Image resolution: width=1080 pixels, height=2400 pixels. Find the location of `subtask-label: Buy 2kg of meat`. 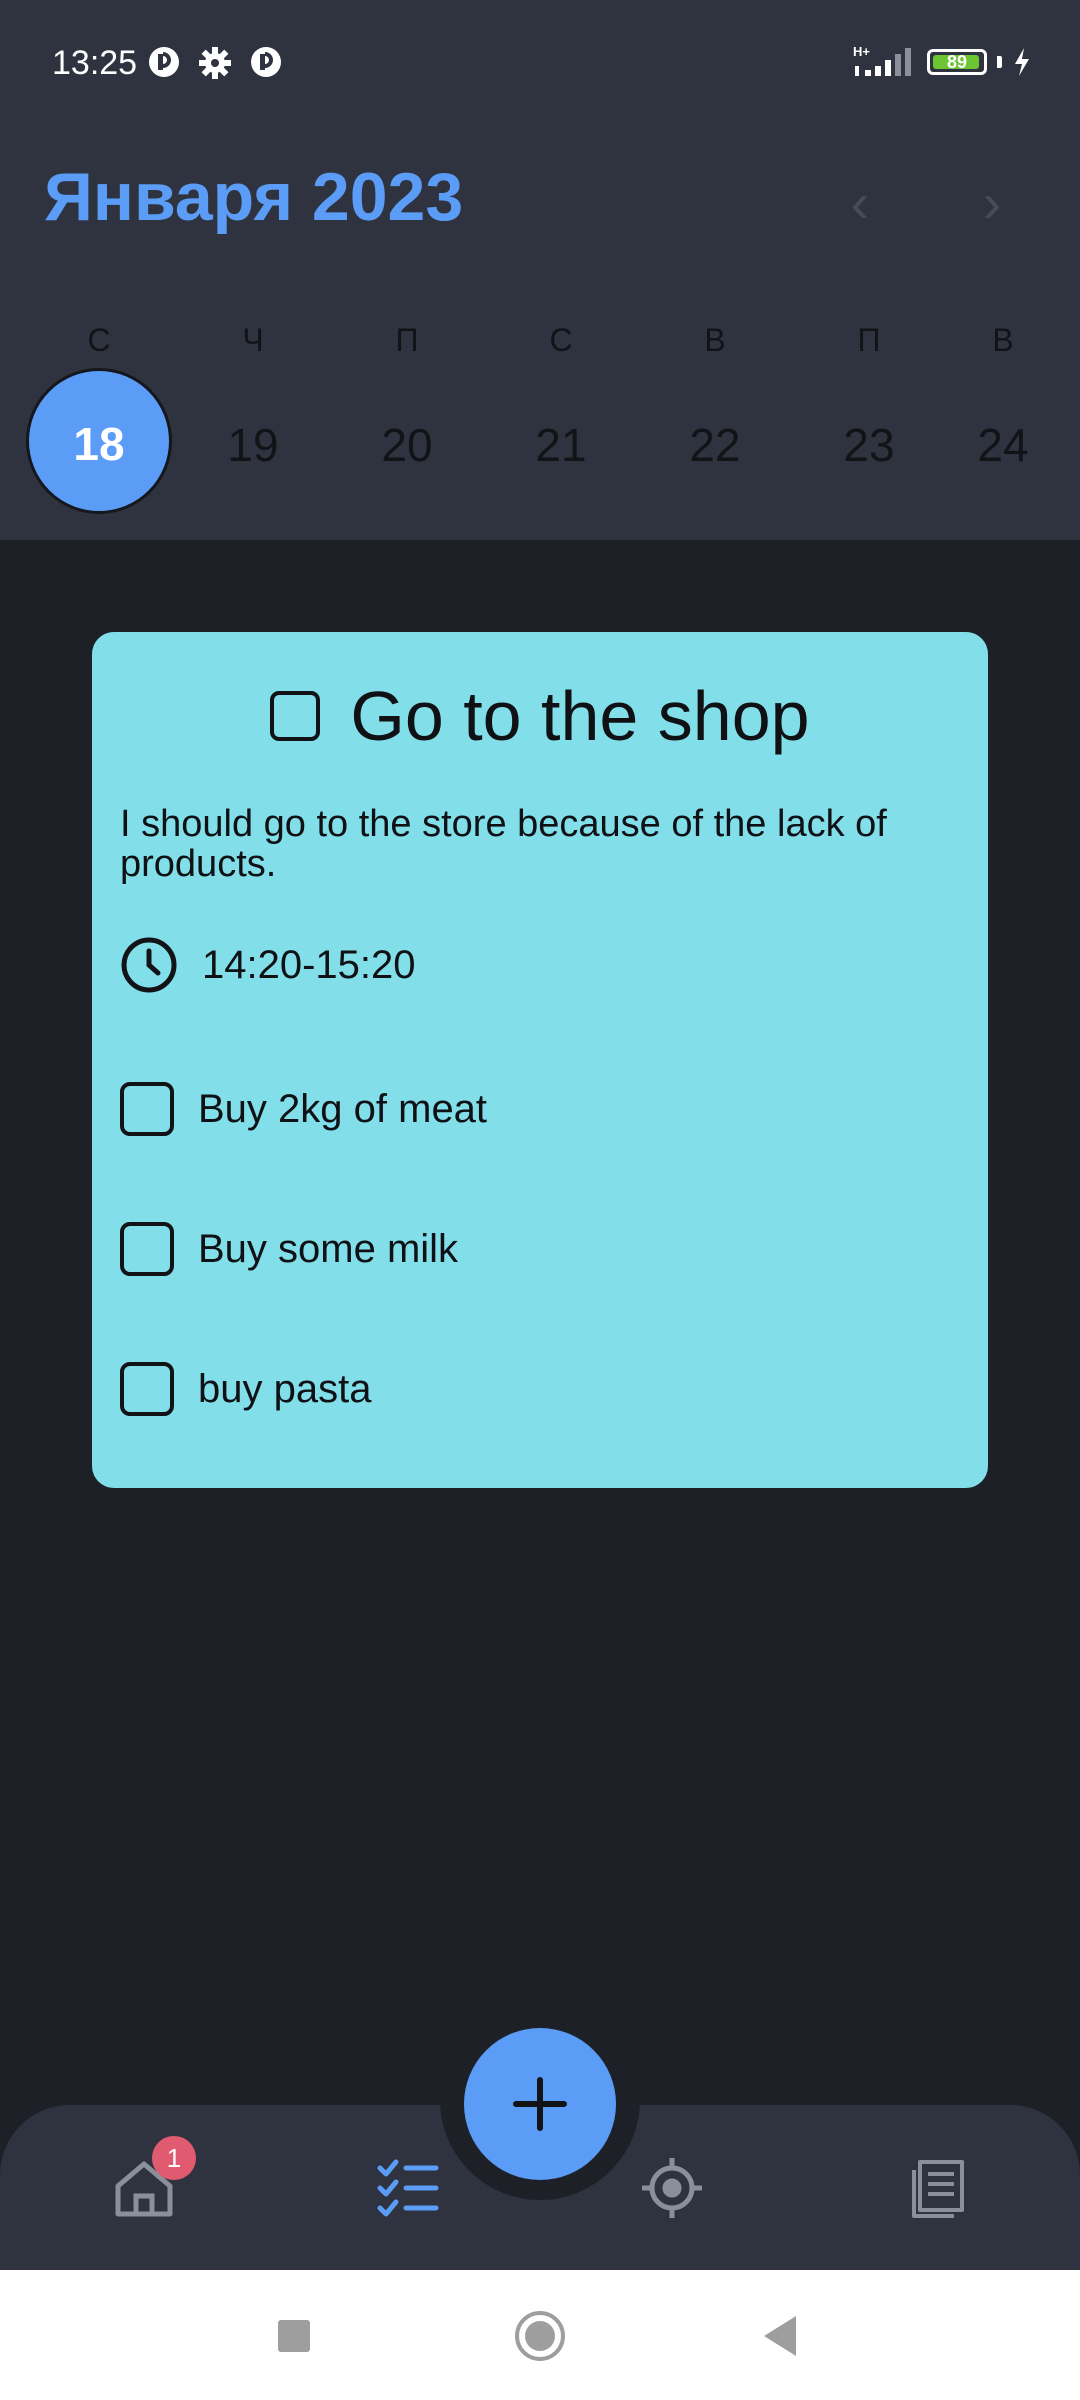

subtask-label: Buy 2kg of meat is located at coordinates (343, 1108).